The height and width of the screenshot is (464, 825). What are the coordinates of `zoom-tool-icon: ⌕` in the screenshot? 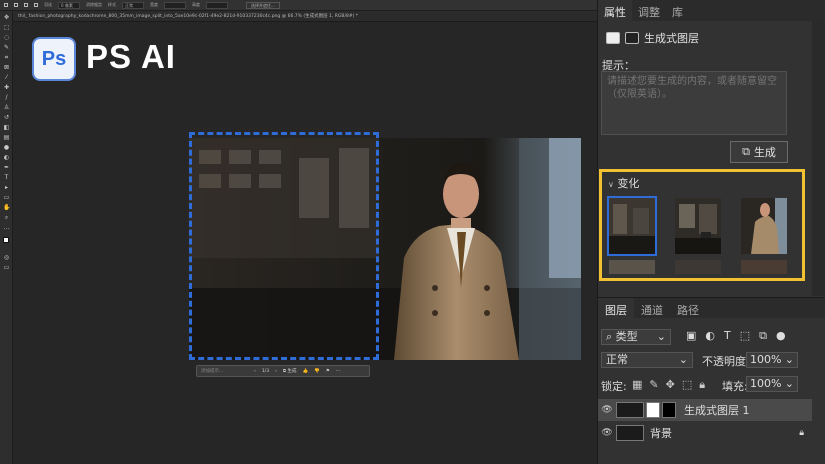 It's located at (6, 218).